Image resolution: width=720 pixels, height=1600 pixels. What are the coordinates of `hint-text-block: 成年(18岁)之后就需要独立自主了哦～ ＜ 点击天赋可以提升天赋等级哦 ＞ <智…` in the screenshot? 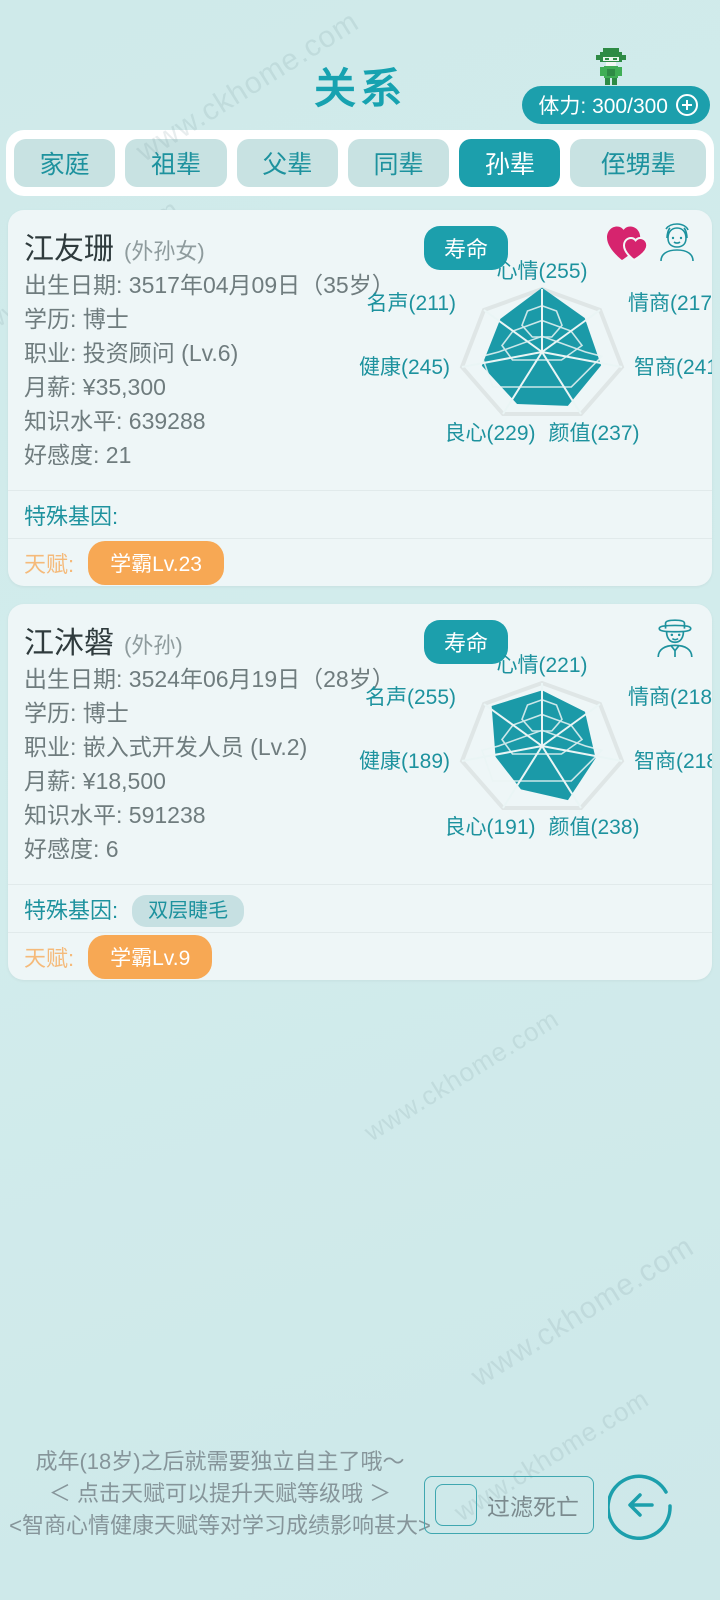 It's located at (220, 1494).